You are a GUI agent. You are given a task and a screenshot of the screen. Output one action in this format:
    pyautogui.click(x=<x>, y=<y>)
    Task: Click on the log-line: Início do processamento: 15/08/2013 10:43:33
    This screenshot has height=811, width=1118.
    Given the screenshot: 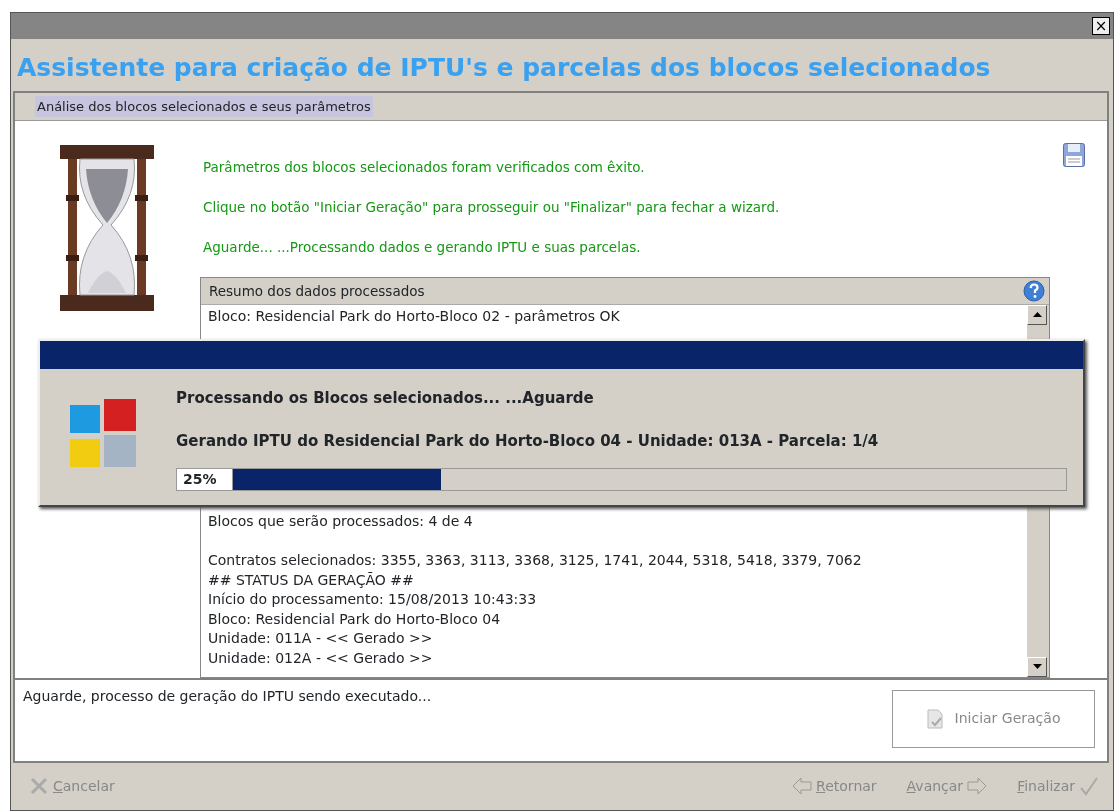 What is the action you would take?
    pyautogui.click(x=373, y=600)
    